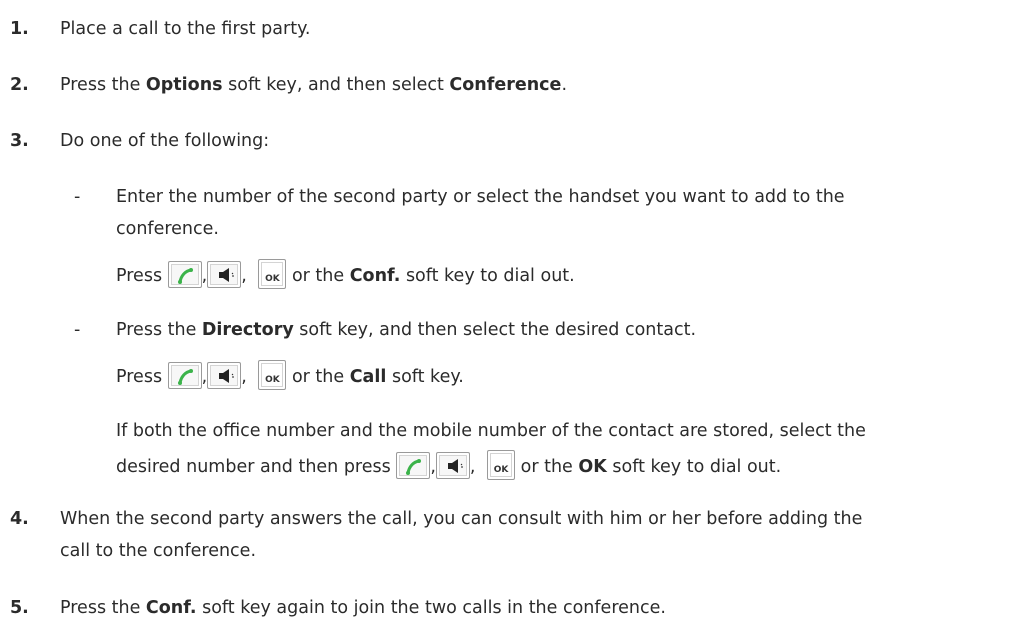 The height and width of the screenshot is (636, 1025). What do you see at coordinates (592, 467) in the screenshot?
I see `soft-key-name: OK` at bounding box center [592, 467].